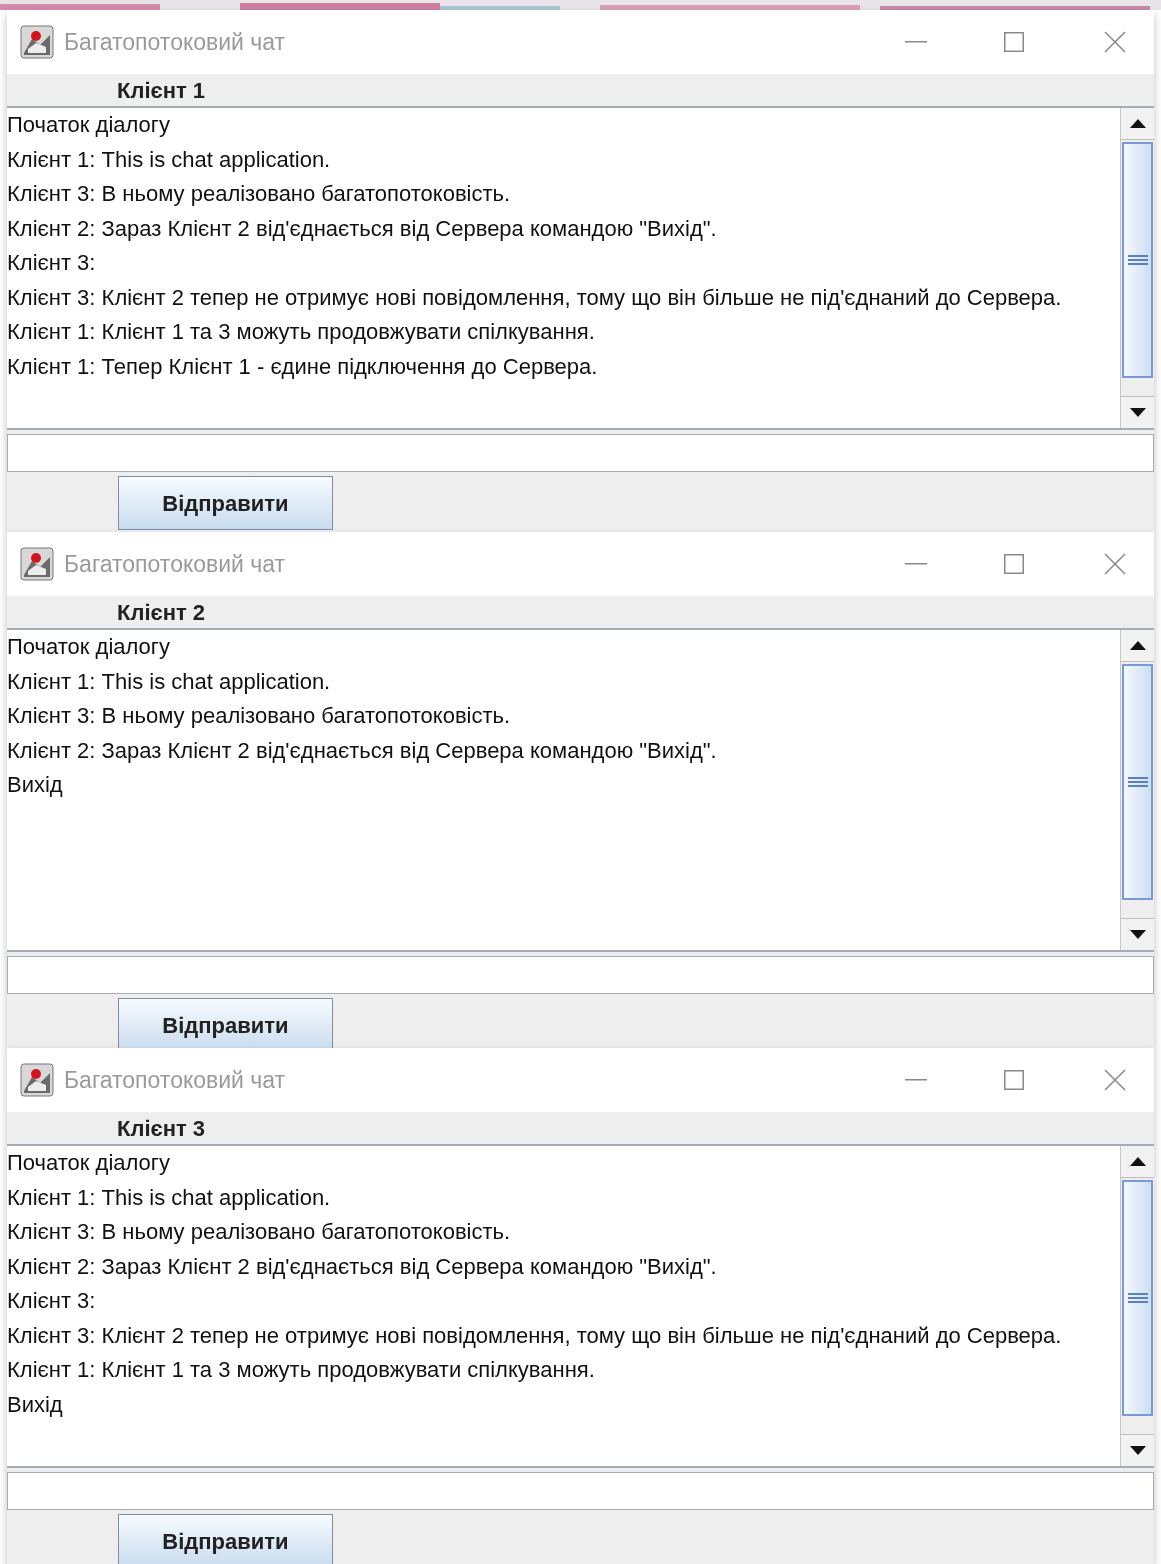 This screenshot has width=1161, height=1564. Describe the element at coordinates (161, 612) in the screenshot. I see `client-label: Клієнт 2` at that location.